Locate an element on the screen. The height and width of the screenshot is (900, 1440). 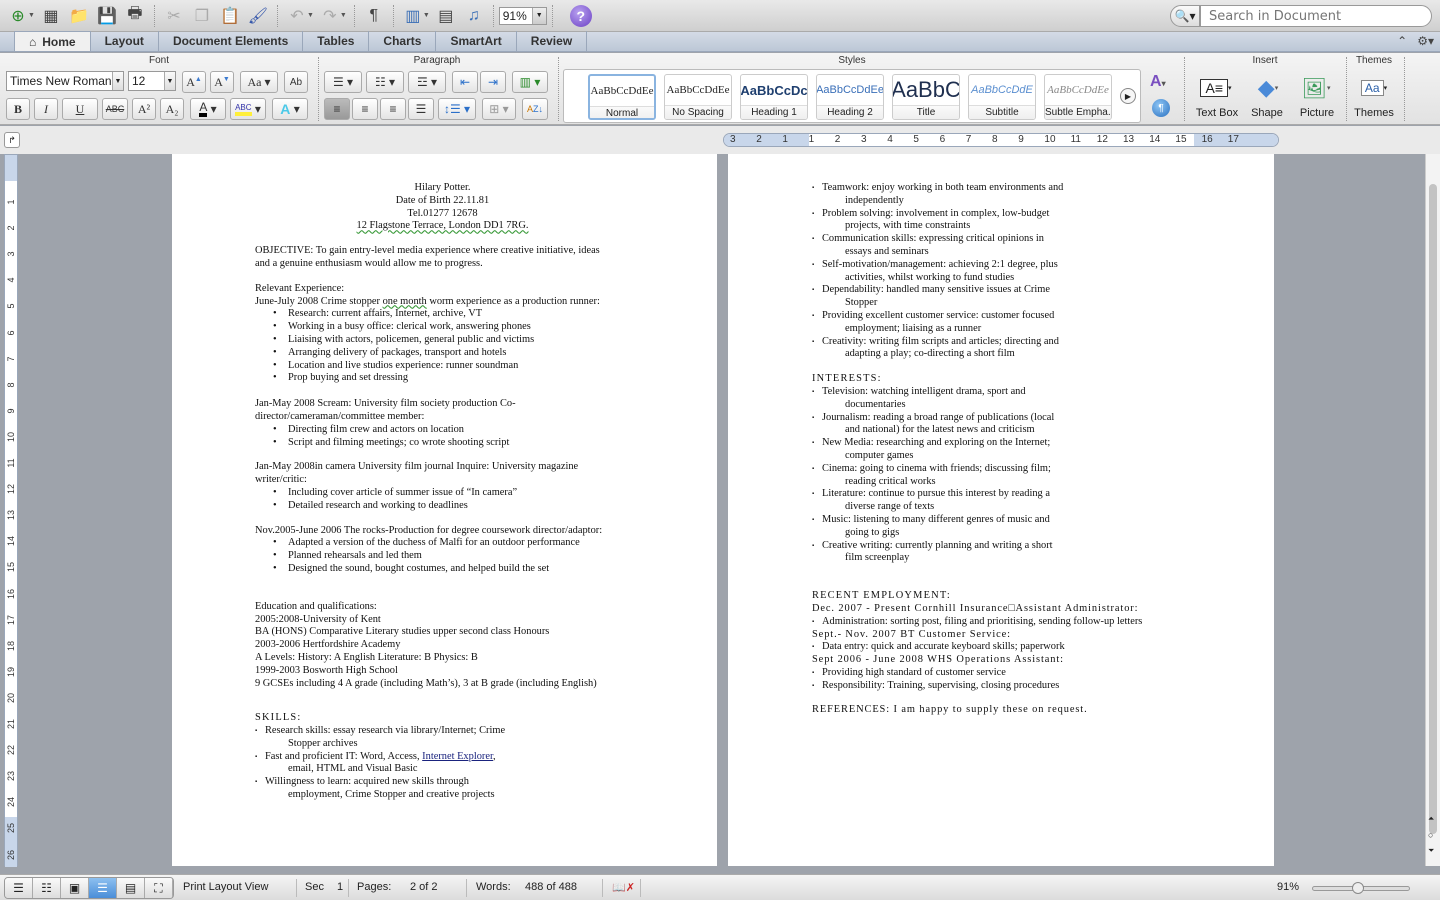
tab-charts: Charts is located at coordinates (403, 41).